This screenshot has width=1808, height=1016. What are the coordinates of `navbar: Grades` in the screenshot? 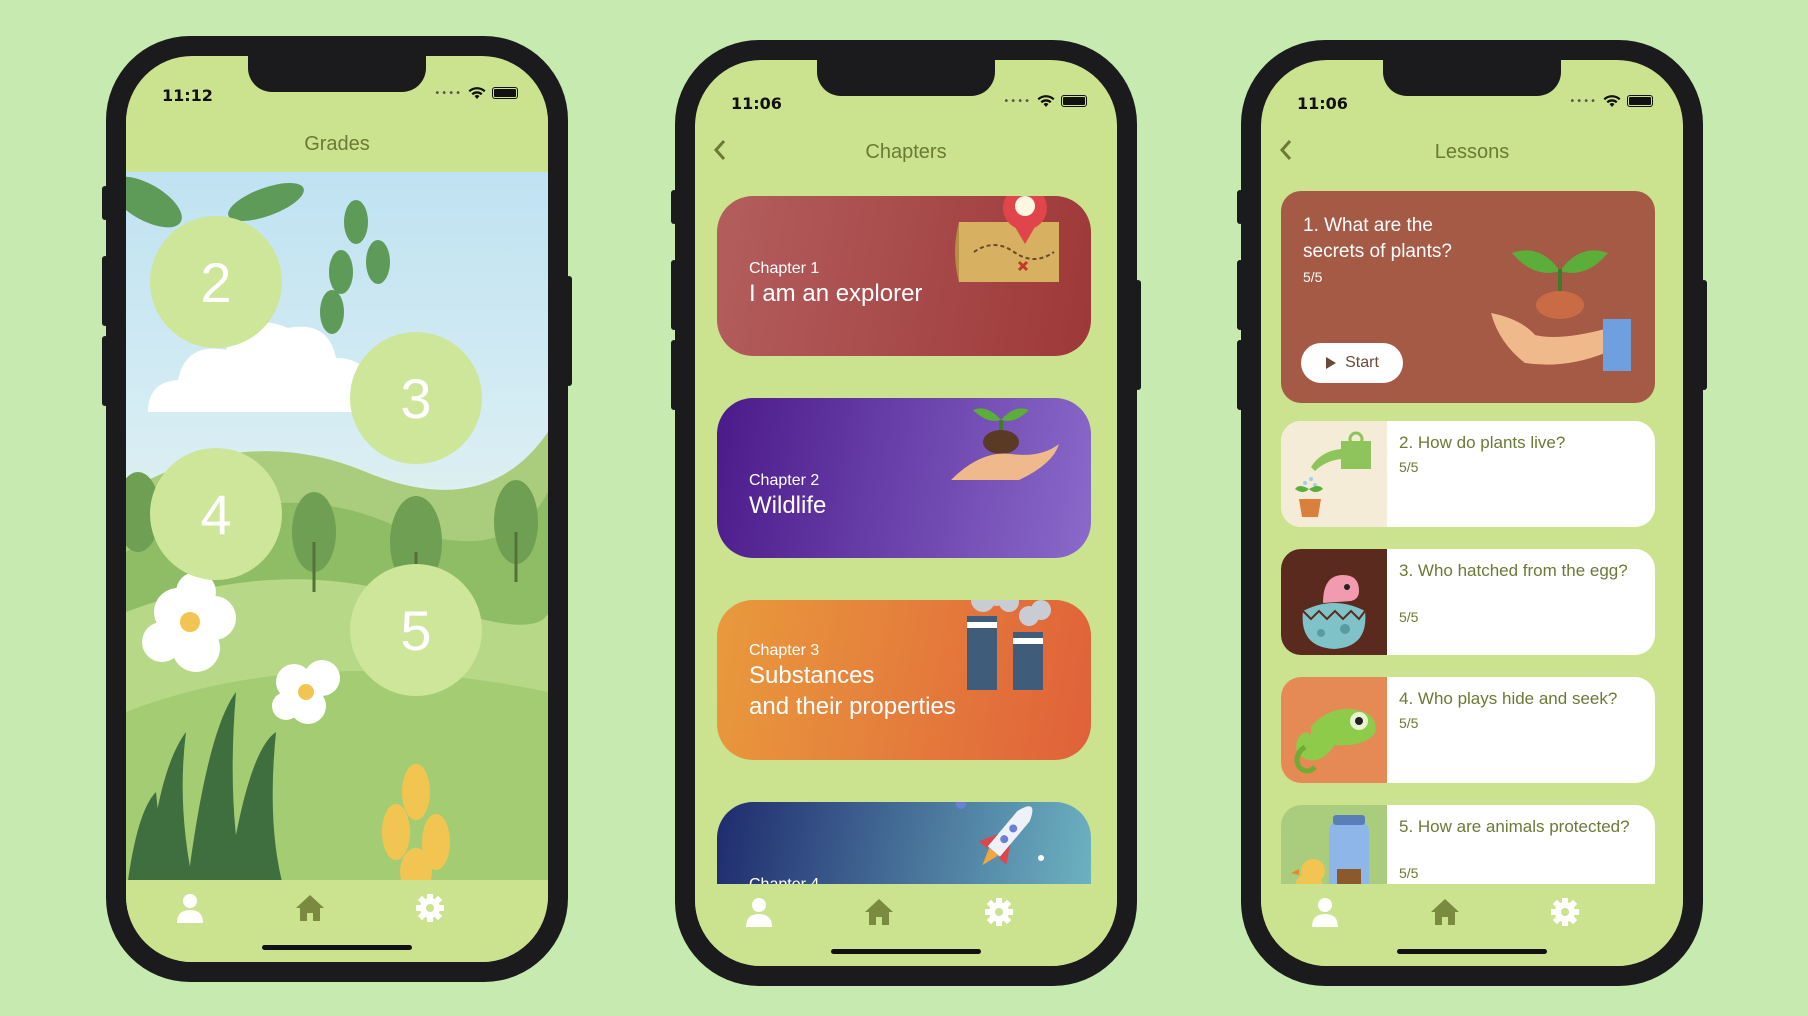 It's located at (337, 144).